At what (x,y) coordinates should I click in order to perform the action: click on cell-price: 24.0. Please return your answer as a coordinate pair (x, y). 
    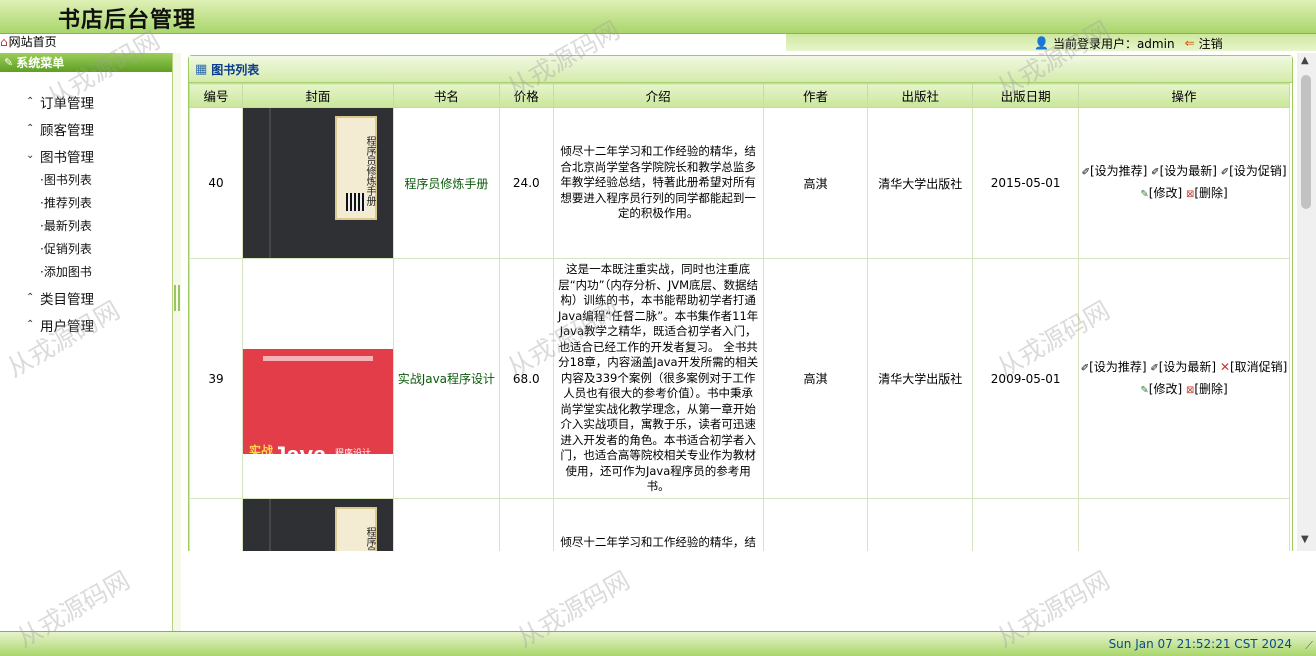
    Looking at the image, I should click on (526, 183).